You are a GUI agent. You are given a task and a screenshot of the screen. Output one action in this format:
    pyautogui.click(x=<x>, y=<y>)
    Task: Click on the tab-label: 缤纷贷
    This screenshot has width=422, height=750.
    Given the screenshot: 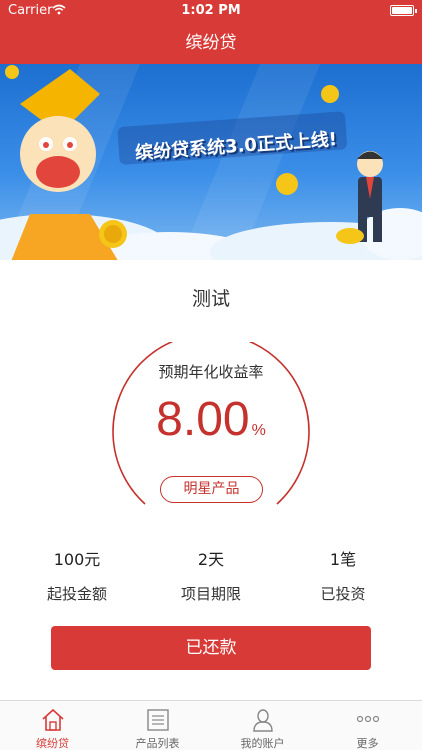 What is the action you would take?
    pyautogui.click(x=52, y=743)
    